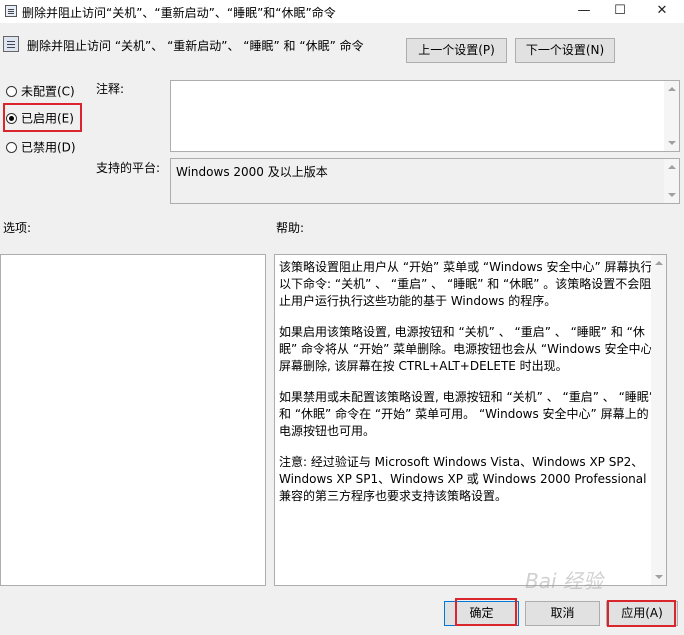 This screenshot has height=635, width=684. I want to click on options-label: 选项:, so click(17, 228).